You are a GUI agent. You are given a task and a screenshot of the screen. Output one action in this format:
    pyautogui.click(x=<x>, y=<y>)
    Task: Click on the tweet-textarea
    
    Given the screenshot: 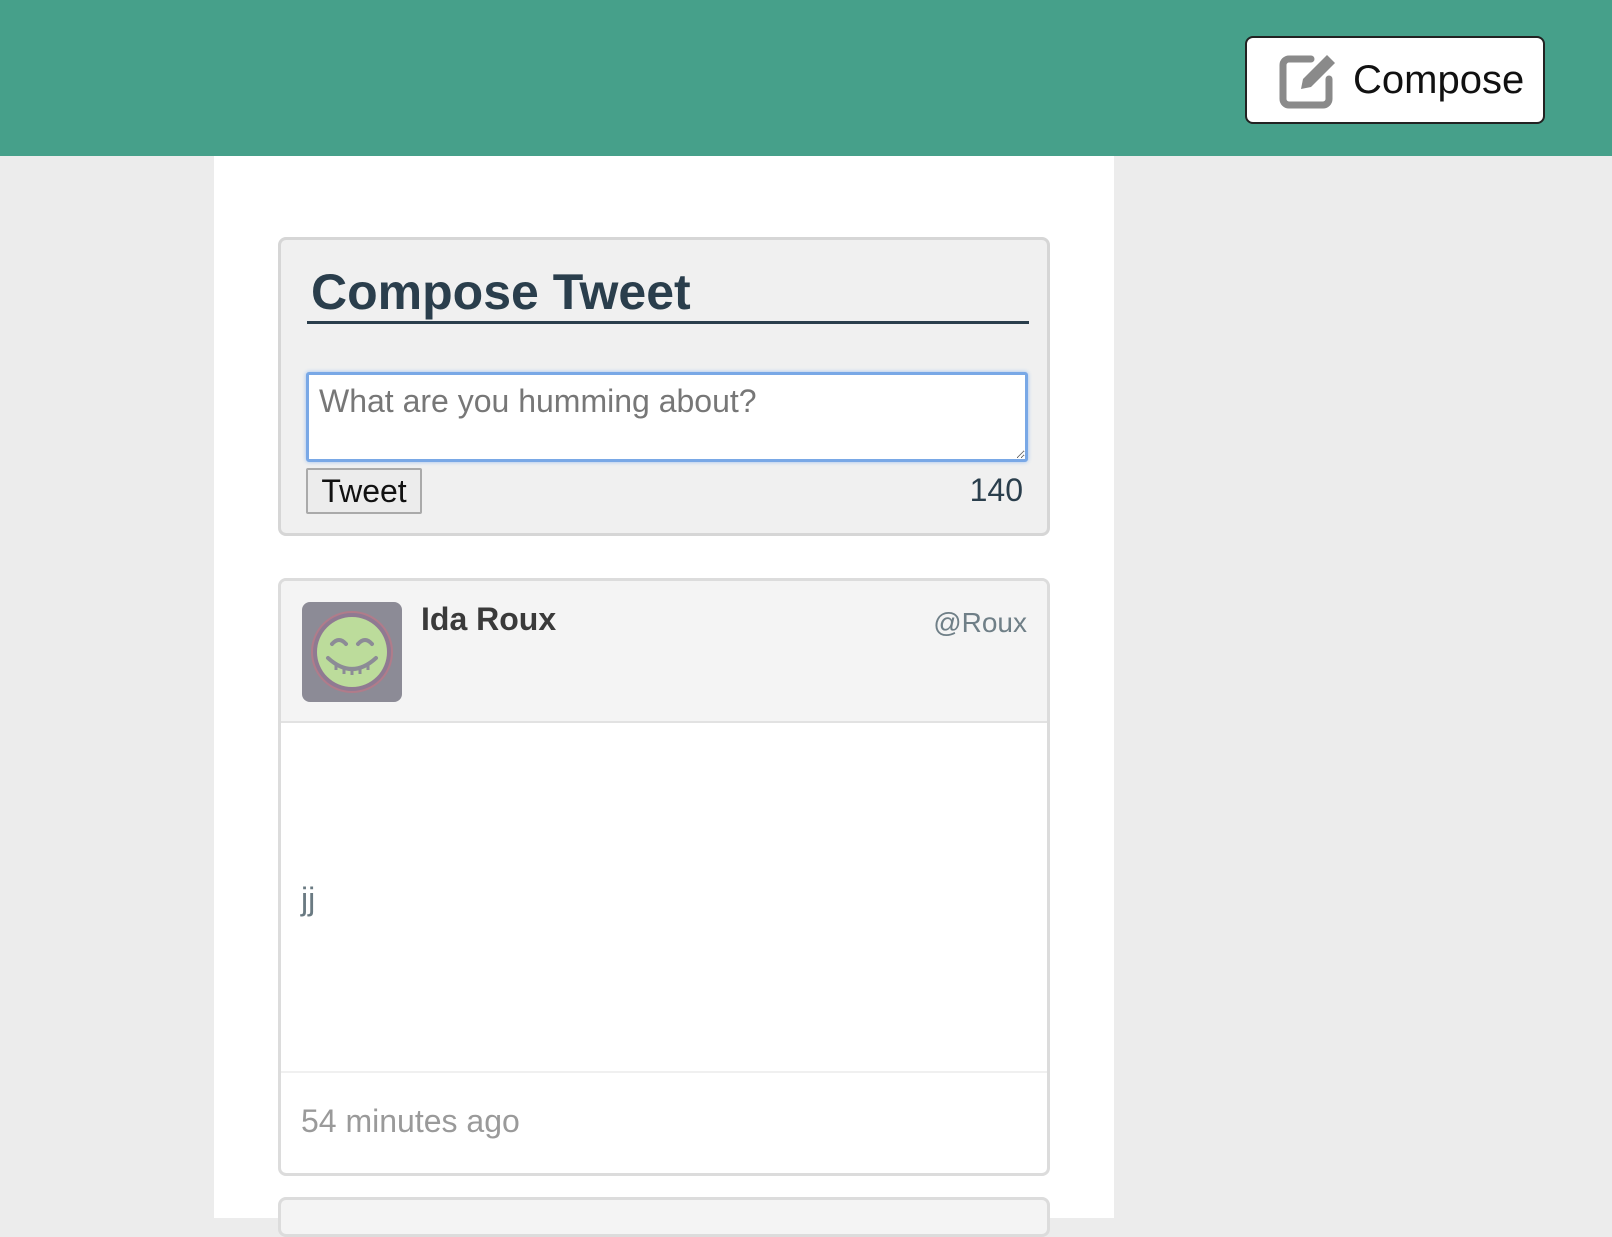 What is the action you would take?
    pyautogui.click(x=667, y=417)
    